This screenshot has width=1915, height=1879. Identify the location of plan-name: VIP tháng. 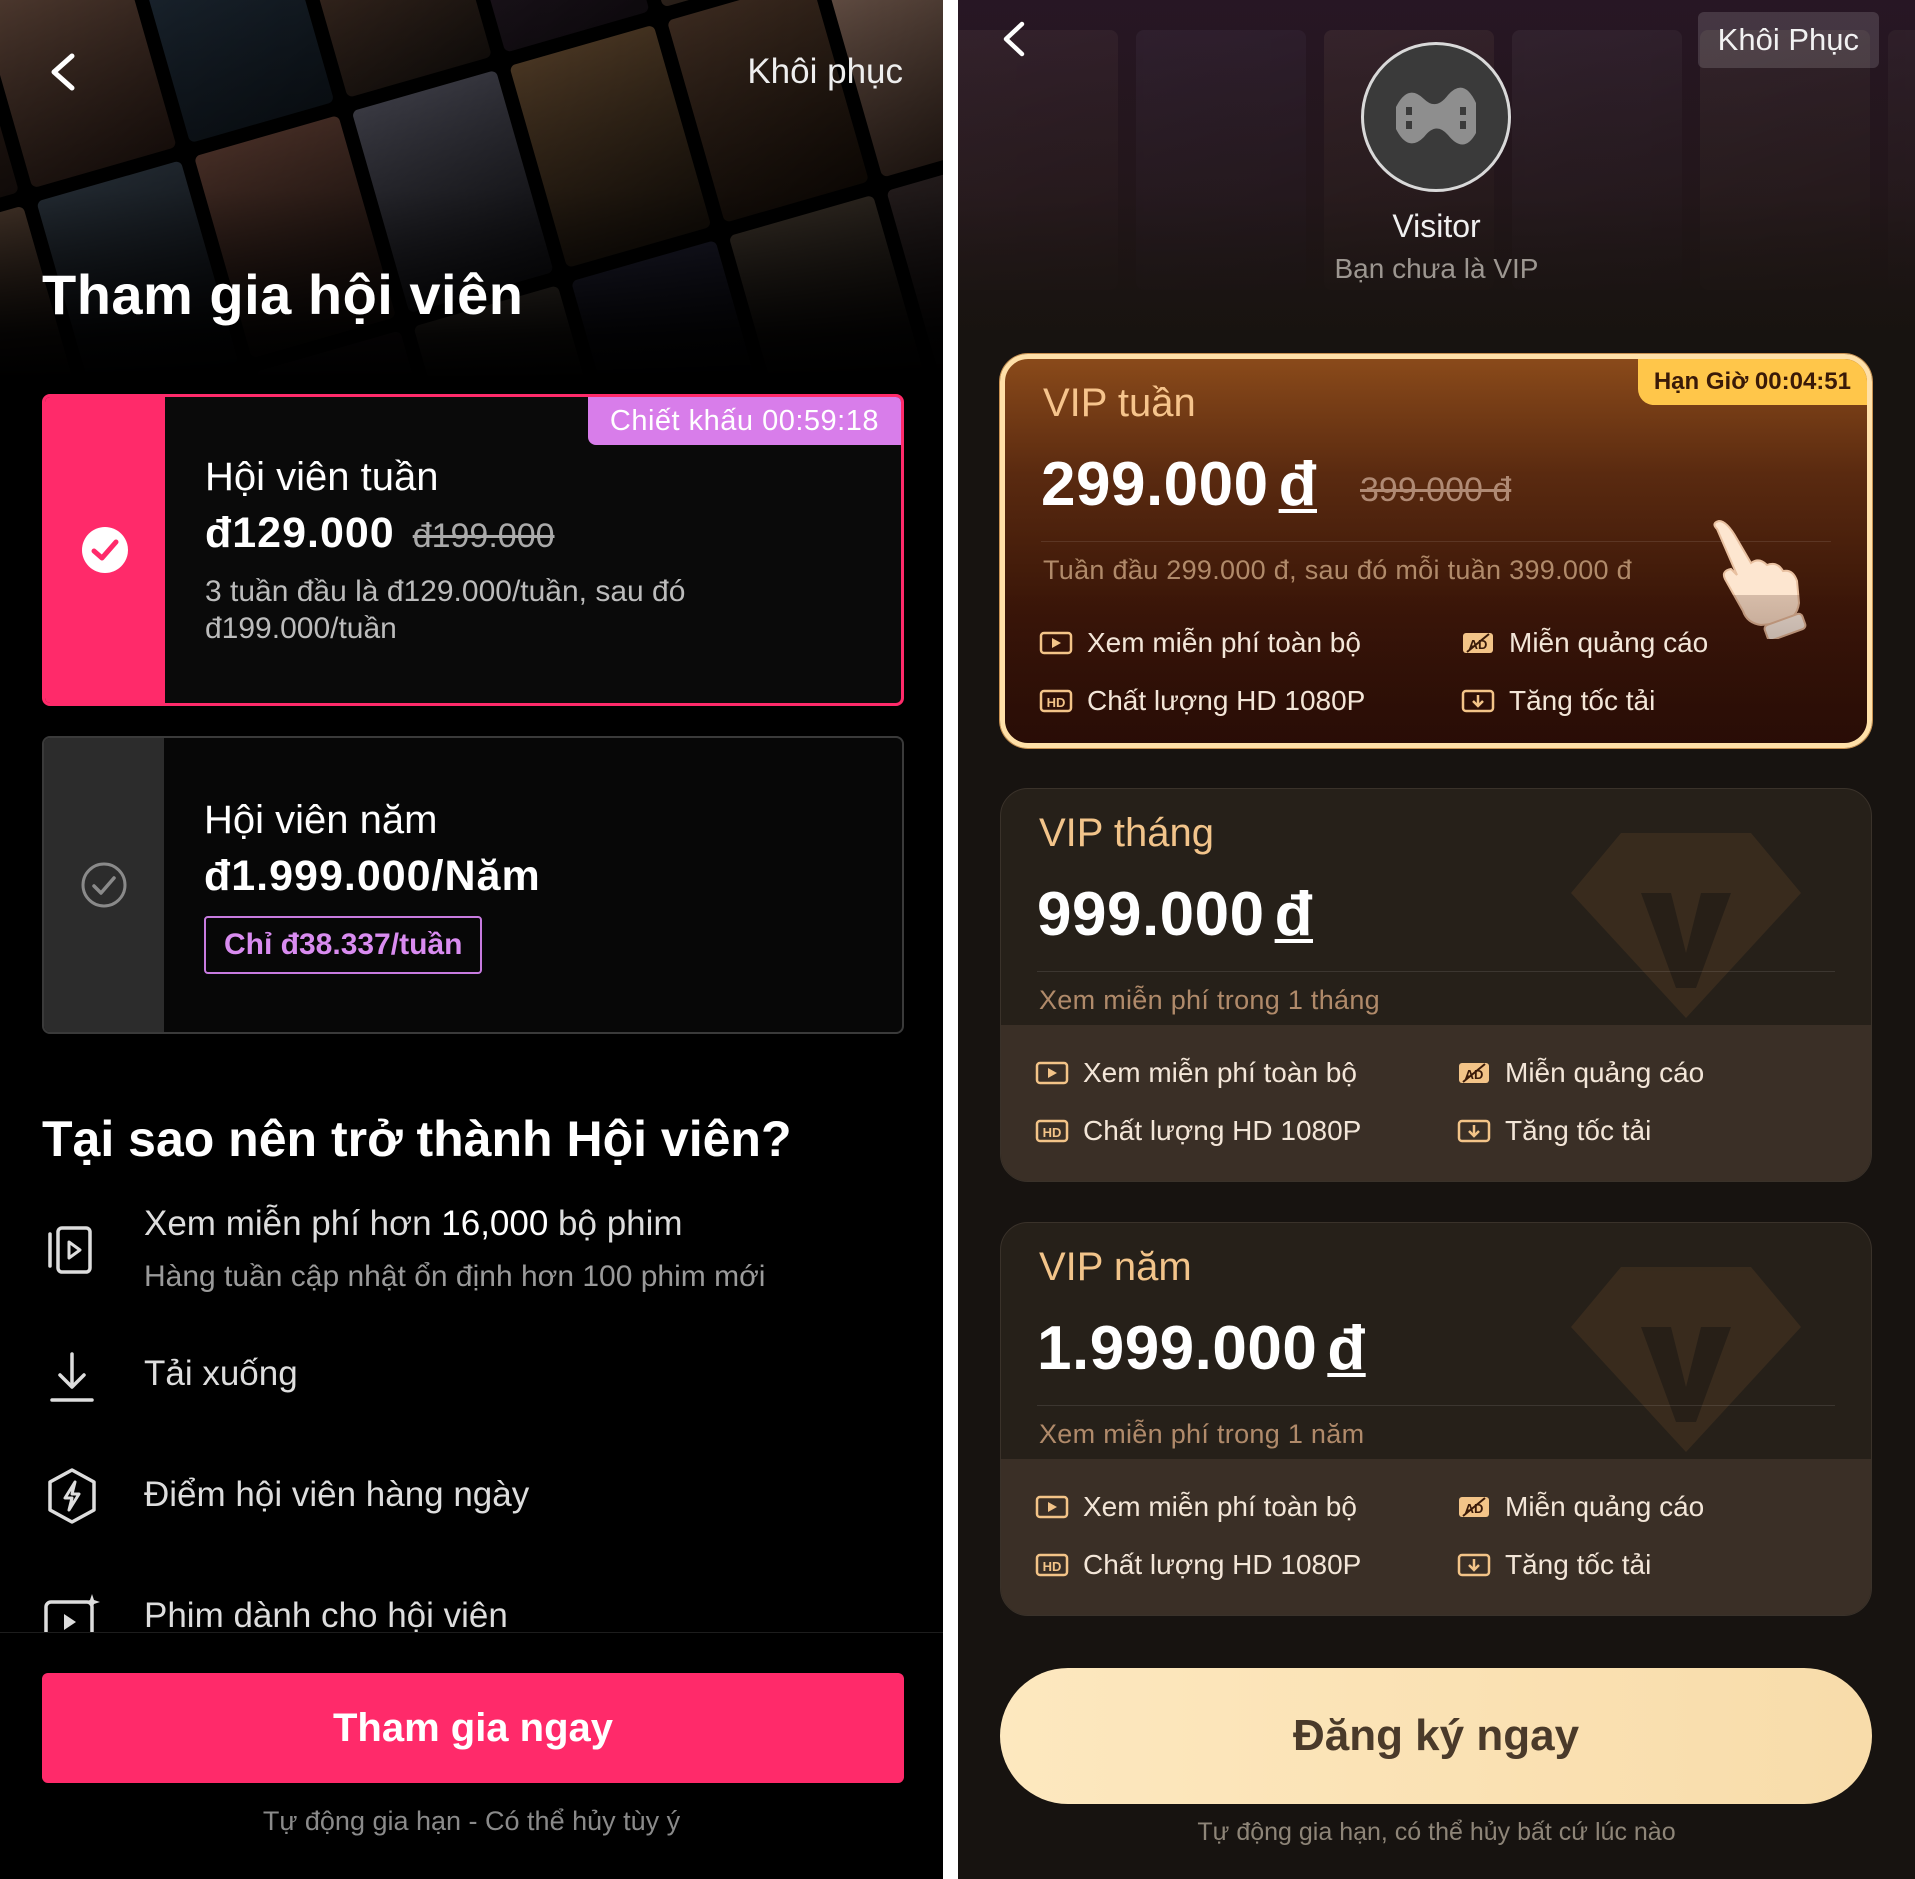
(1126, 833).